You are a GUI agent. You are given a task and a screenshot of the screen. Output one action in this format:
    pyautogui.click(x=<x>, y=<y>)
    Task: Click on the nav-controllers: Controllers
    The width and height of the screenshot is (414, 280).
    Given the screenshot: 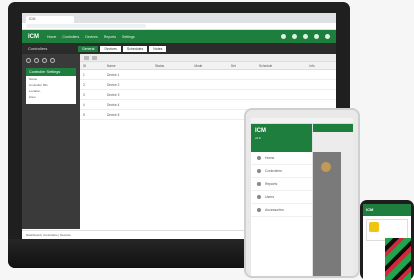 What is the action you would take?
    pyautogui.click(x=70, y=37)
    